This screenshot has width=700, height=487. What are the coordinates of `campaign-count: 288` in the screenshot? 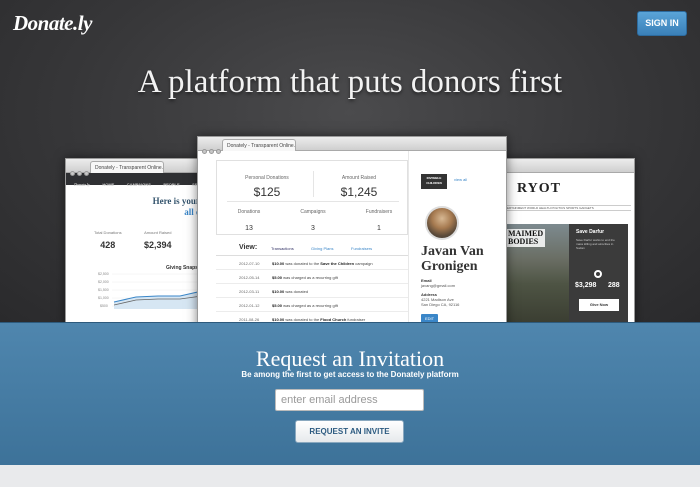 It's located at (614, 285).